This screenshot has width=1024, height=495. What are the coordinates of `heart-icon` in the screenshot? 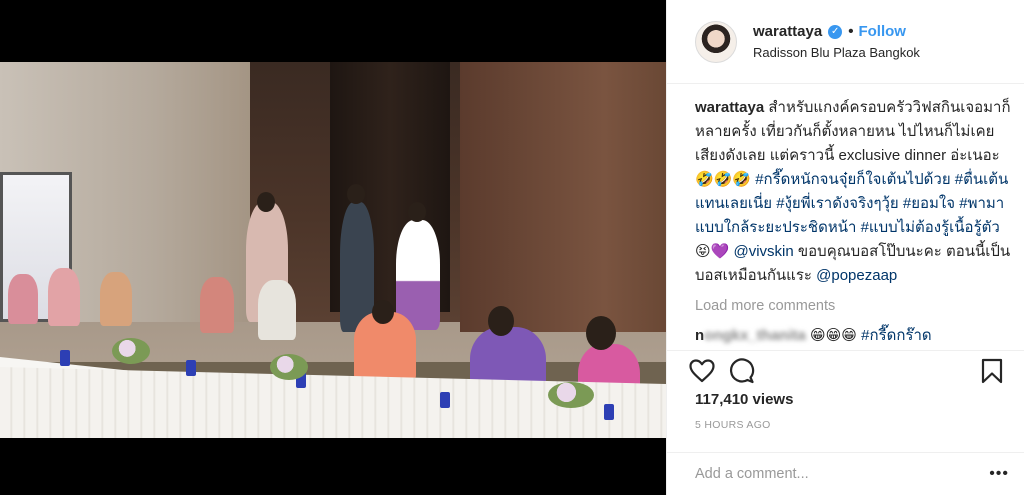 It's located at (702, 370).